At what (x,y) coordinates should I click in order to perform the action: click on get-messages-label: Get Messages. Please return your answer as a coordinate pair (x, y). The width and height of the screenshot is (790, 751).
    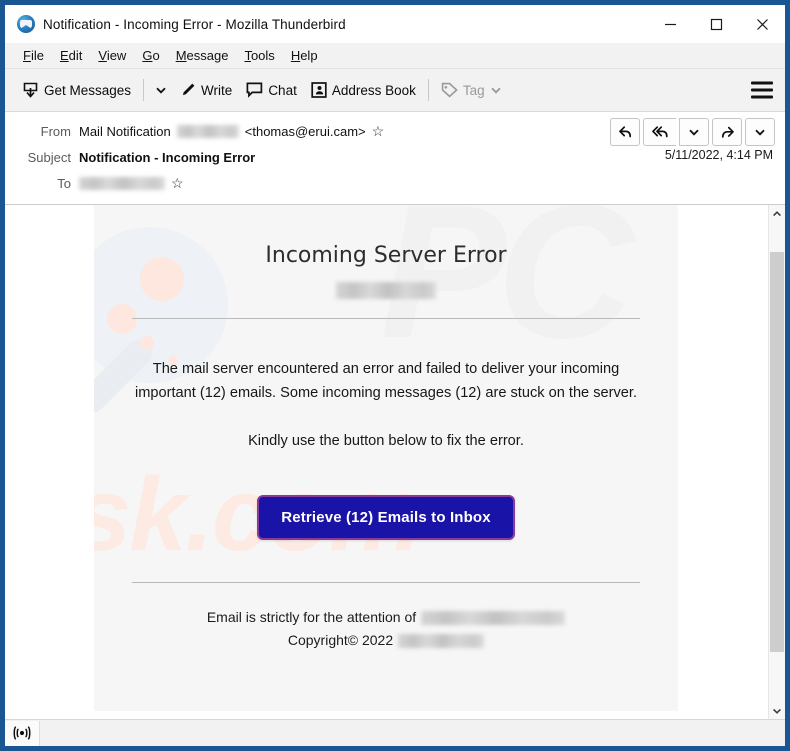
    Looking at the image, I should click on (88, 90).